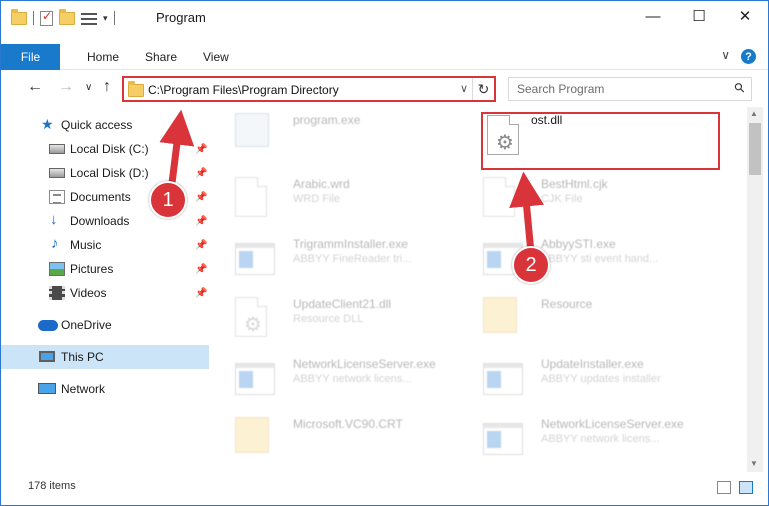 The width and height of the screenshot is (769, 506). What do you see at coordinates (352, 183) in the screenshot?
I see `annotation-arrows` at bounding box center [352, 183].